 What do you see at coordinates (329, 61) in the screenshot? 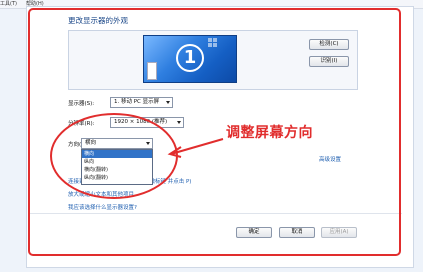
I see `identify-button: 识别(I)` at bounding box center [329, 61].